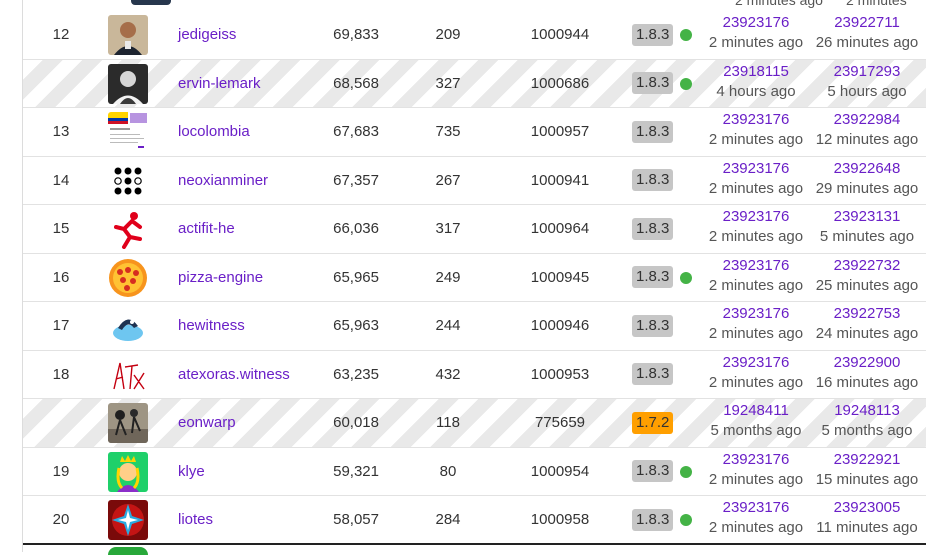  What do you see at coordinates (206, 229) in the screenshot?
I see `witness-name-link: actifit-he` at bounding box center [206, 229].